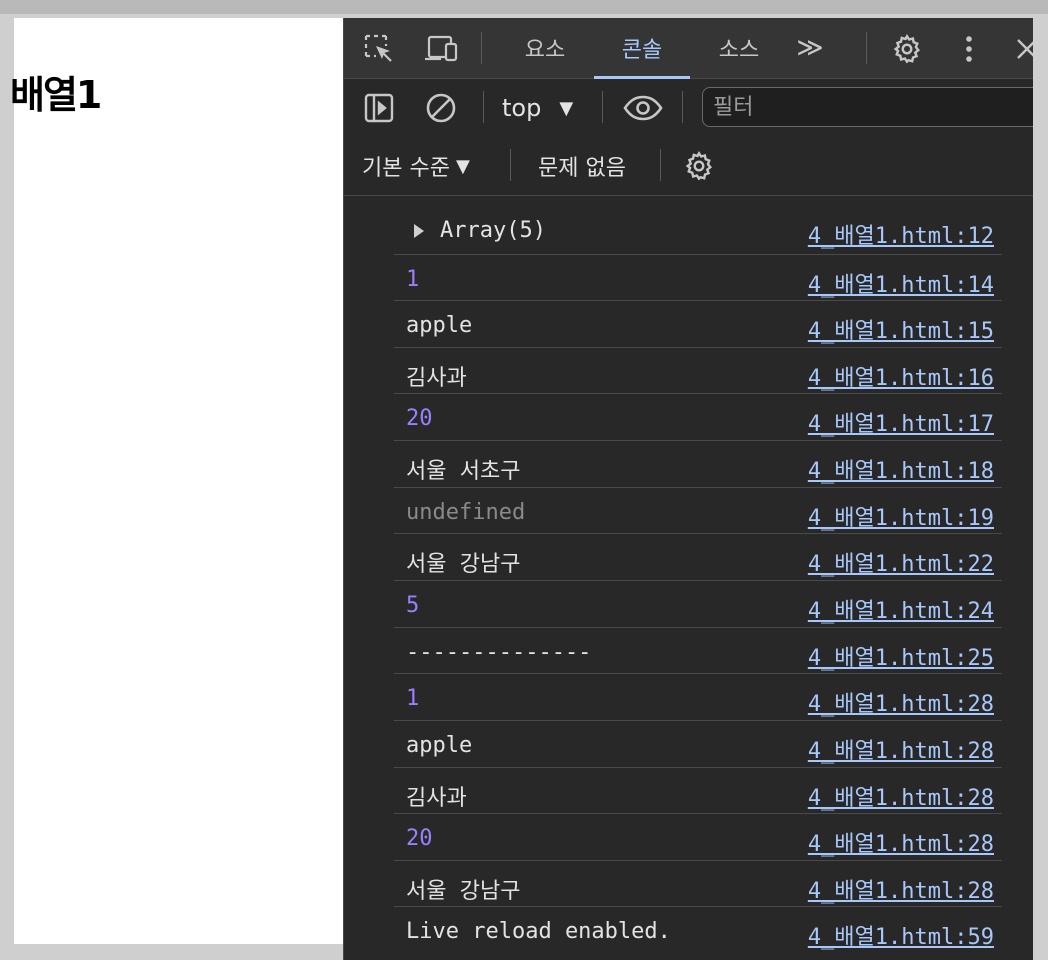  Describe the element at coordinates (419, 231) in the screenshot. I see `expand-triangle-icon` at that location.